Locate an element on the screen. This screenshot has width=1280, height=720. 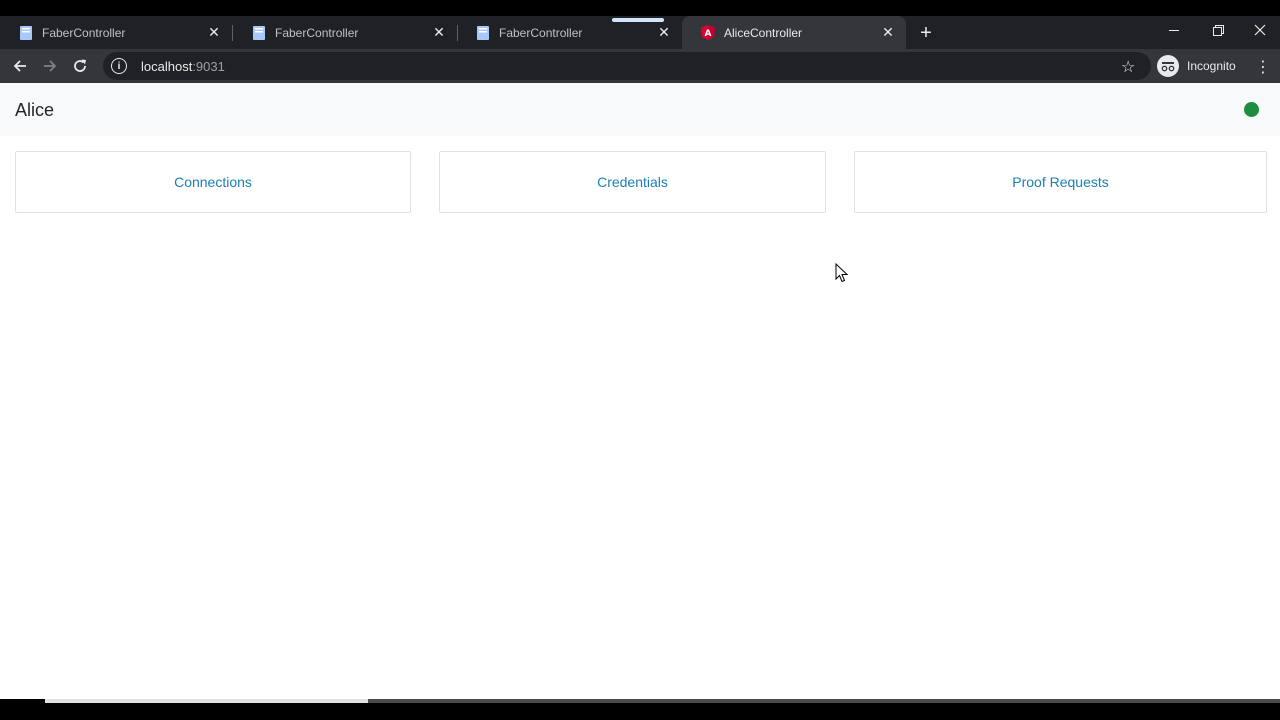
credentials-link: Credentials is located at coordinates (632, 182).